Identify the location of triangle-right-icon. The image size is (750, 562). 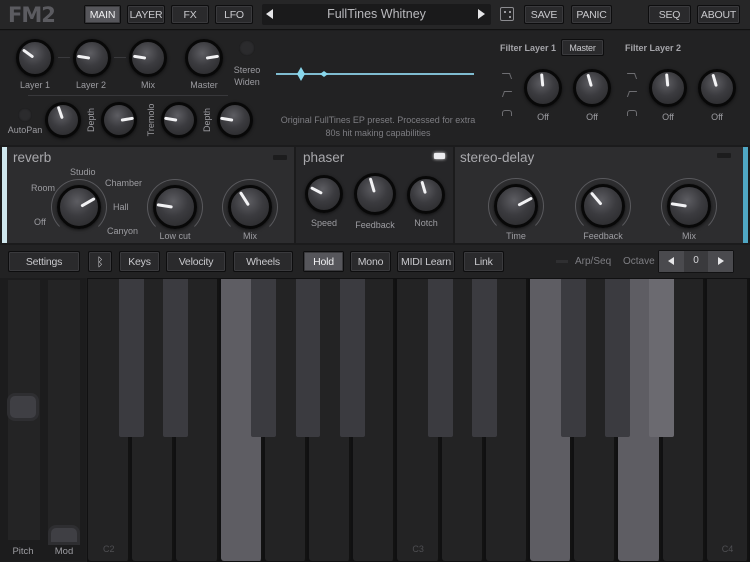
(481, 14).